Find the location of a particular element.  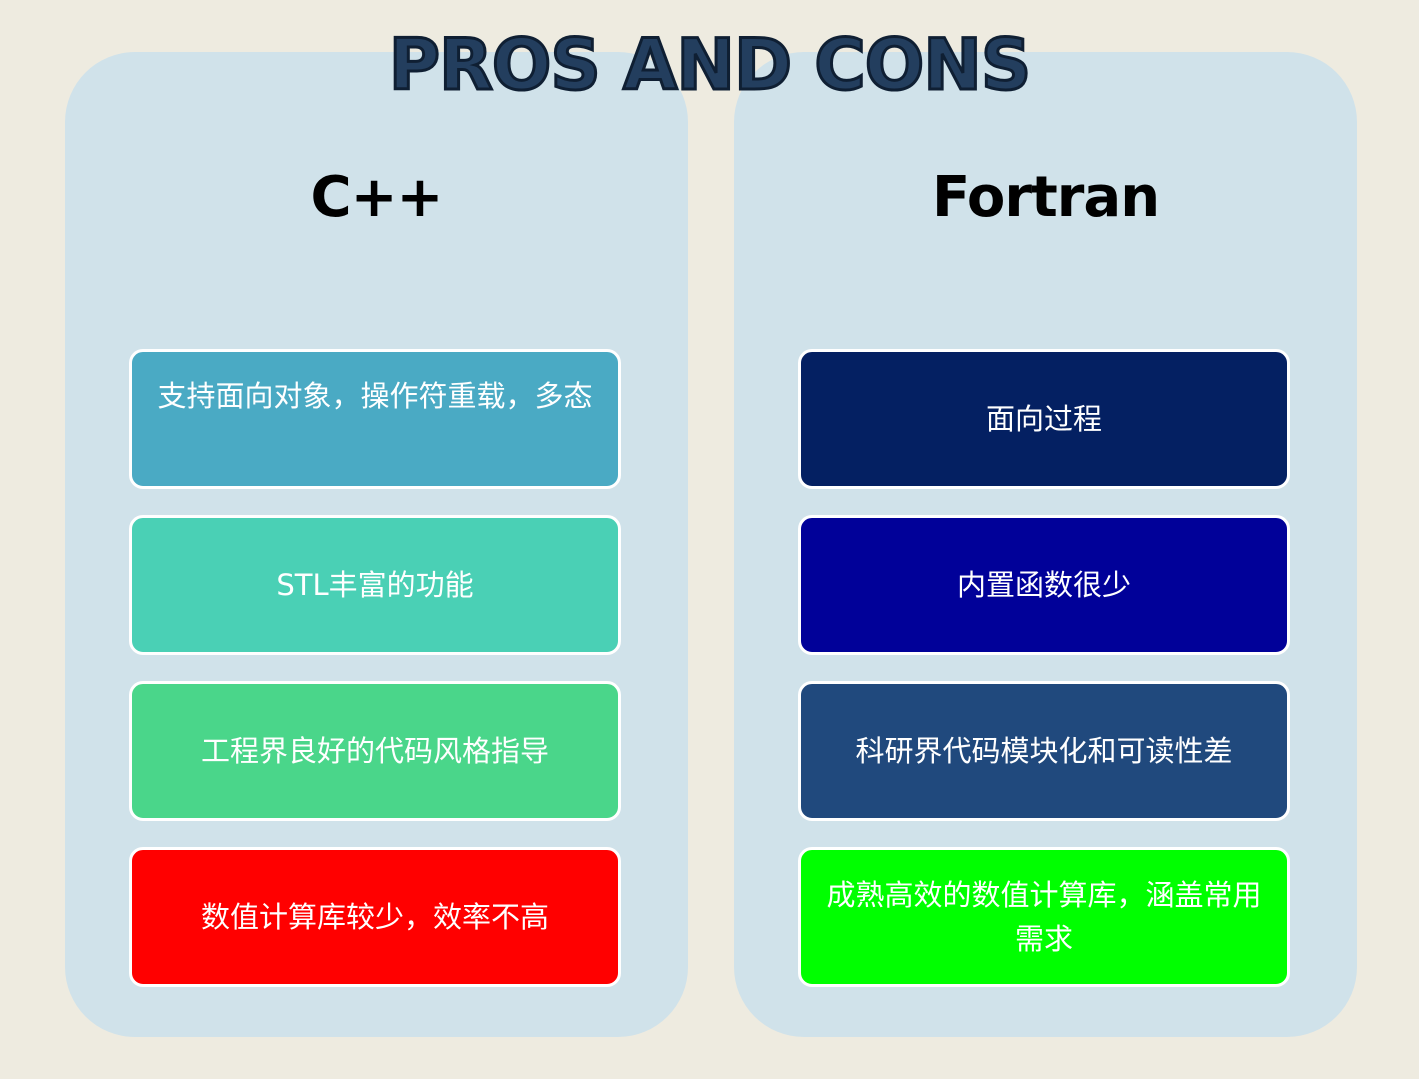

cpp-item-oop: 支持面向对象，操作符重载，多态 is located at coordinates (375, 419).